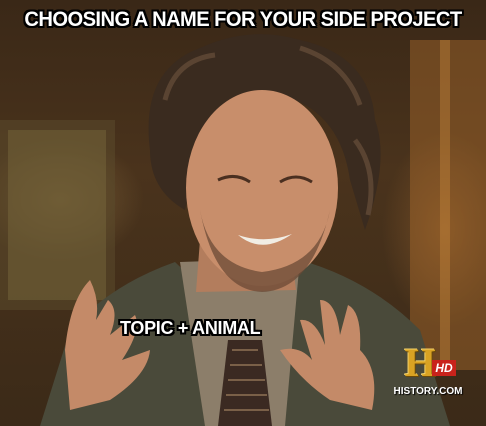  I want to click on logo-text: HISTORY.COM, so click(428, 391).